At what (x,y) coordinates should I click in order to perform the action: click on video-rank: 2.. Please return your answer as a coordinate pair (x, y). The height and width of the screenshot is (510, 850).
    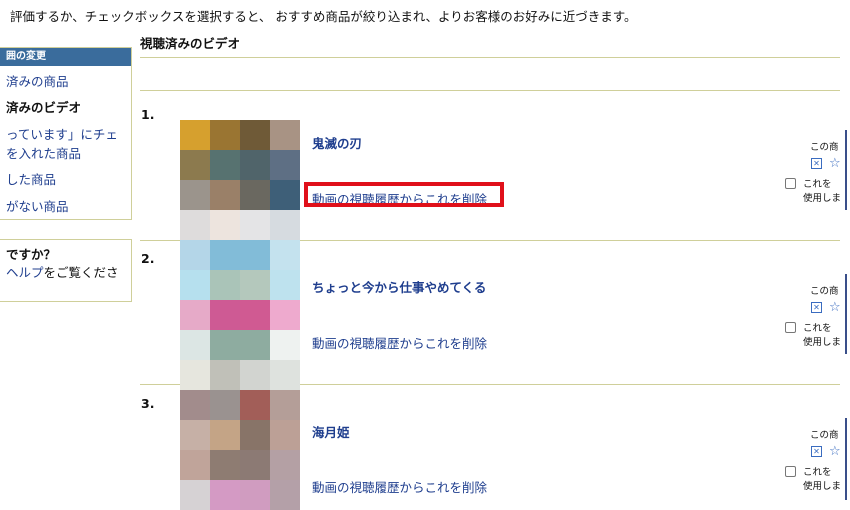
    Looking at the image, I should click on (148, 258).